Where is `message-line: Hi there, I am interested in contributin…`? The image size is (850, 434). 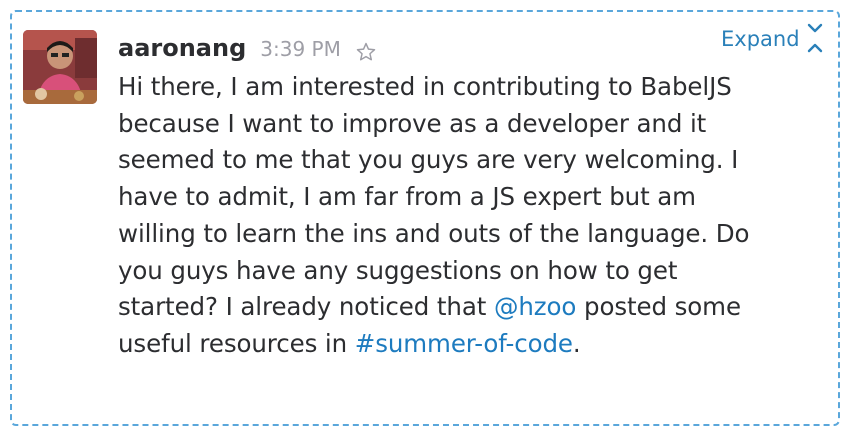
message-line: Hi there, I am interested in contributin… is located at coordinates (425, 86).